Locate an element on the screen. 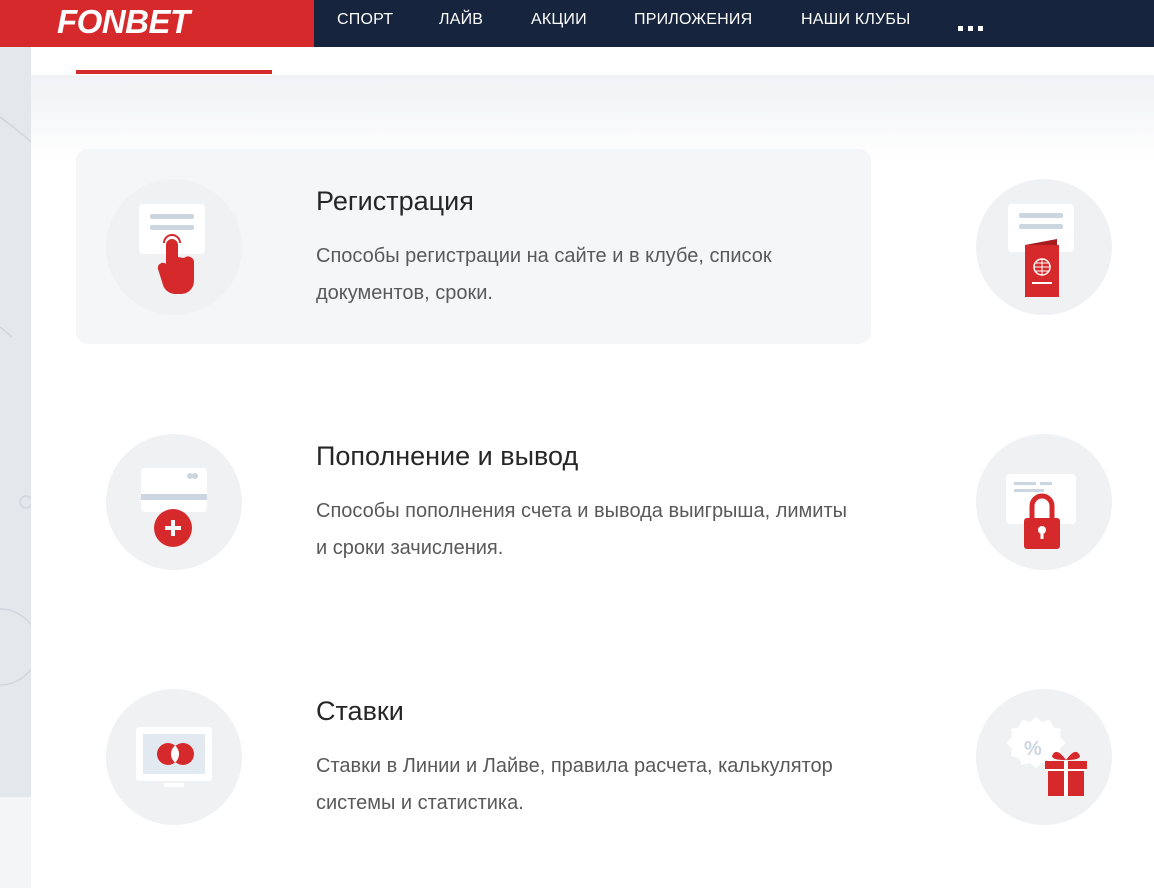  promo-gift-icon: % is located at coordinates (1044, 757).